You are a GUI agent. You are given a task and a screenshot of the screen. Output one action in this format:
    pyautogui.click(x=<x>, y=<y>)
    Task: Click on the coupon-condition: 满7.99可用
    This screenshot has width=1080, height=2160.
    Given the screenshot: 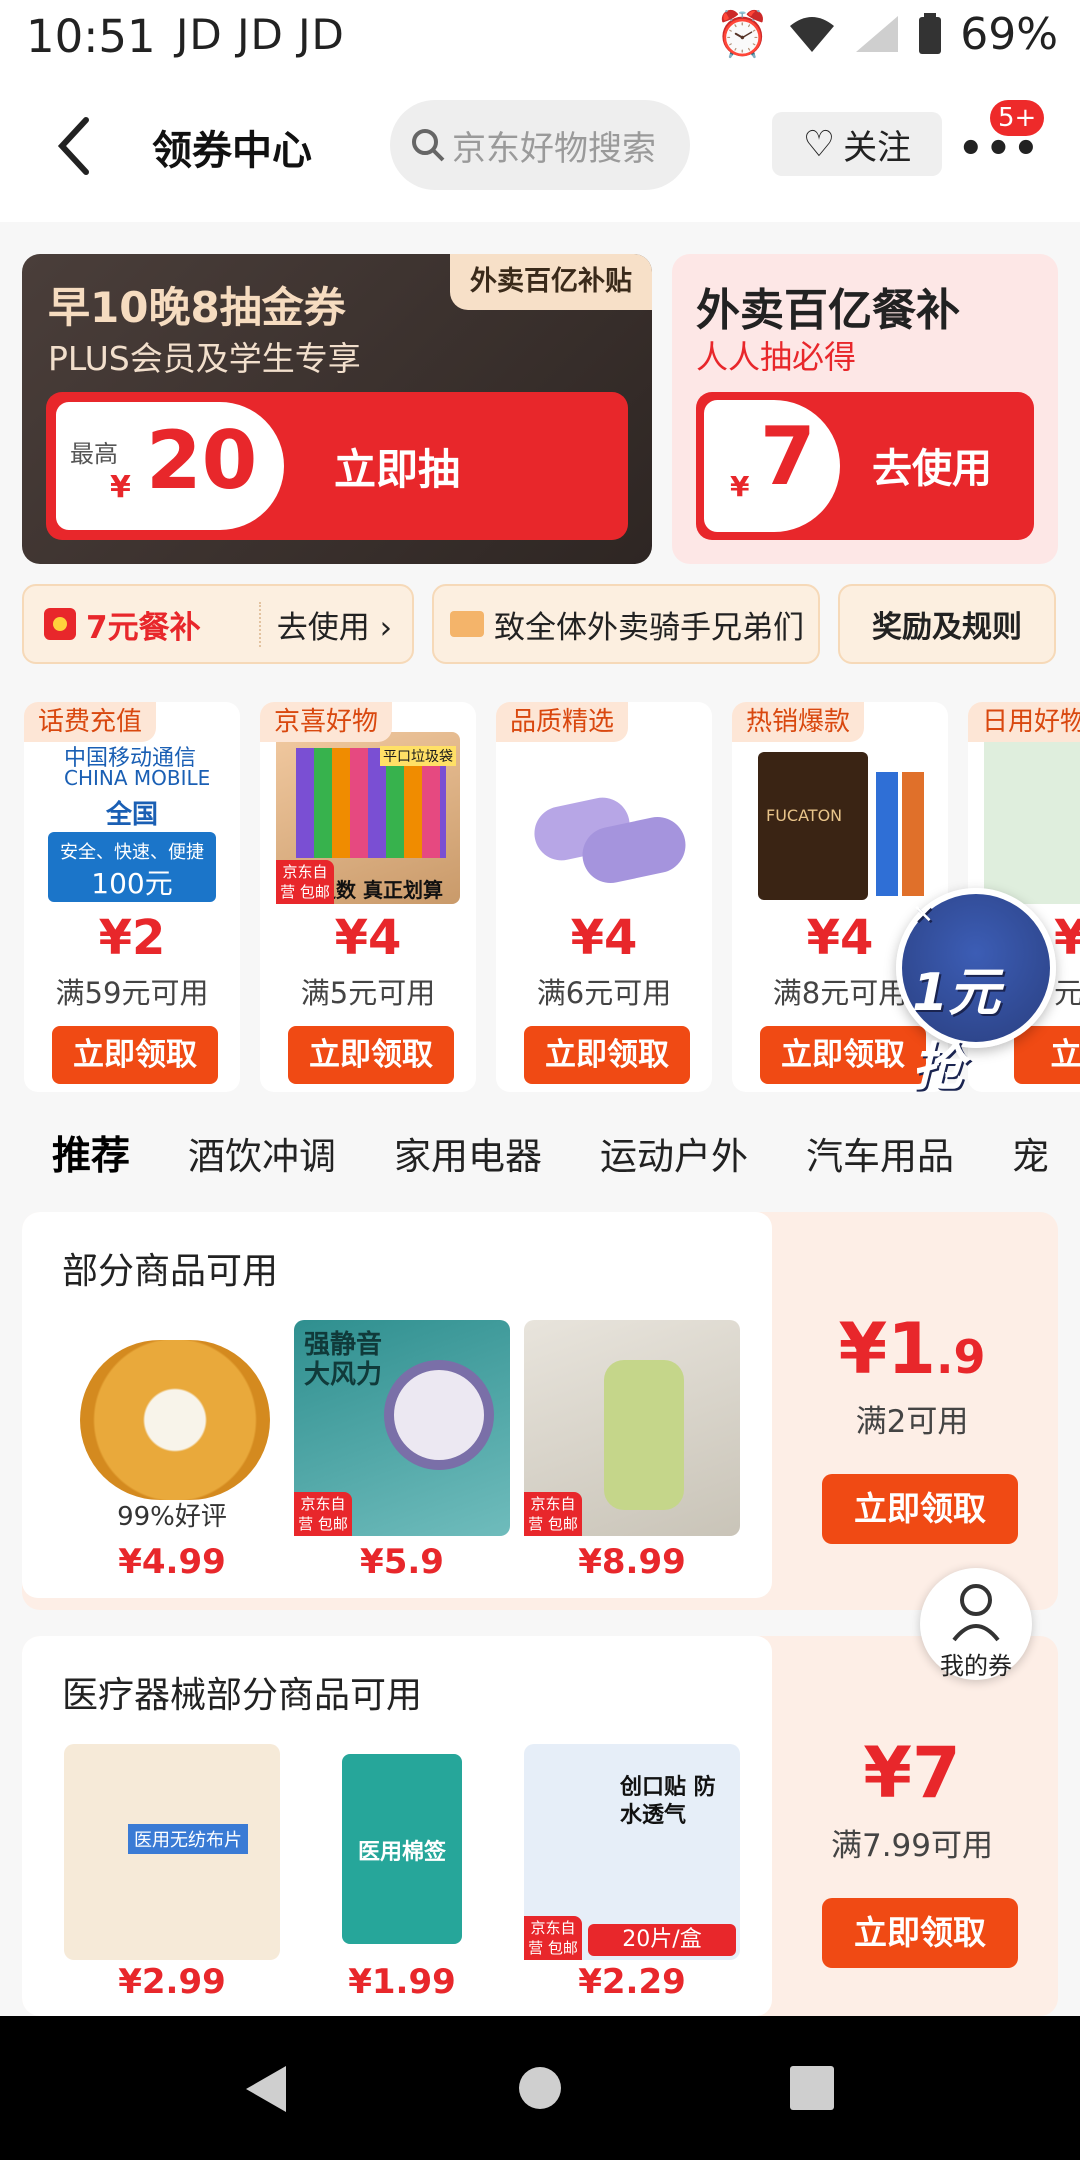 What is the action you would take?
    pyautogui.click(x=912, y=1846)
    